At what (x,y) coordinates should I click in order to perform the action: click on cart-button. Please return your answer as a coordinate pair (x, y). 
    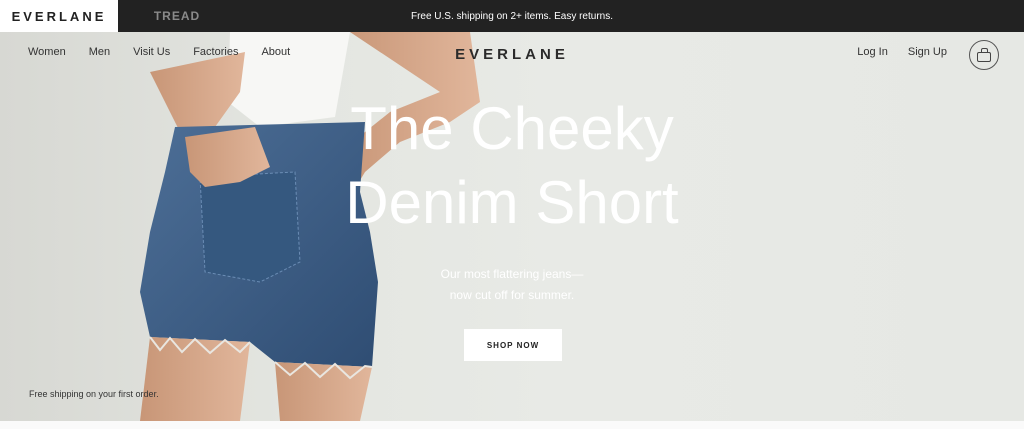
    Looking at the image, I should click on (984, 55).